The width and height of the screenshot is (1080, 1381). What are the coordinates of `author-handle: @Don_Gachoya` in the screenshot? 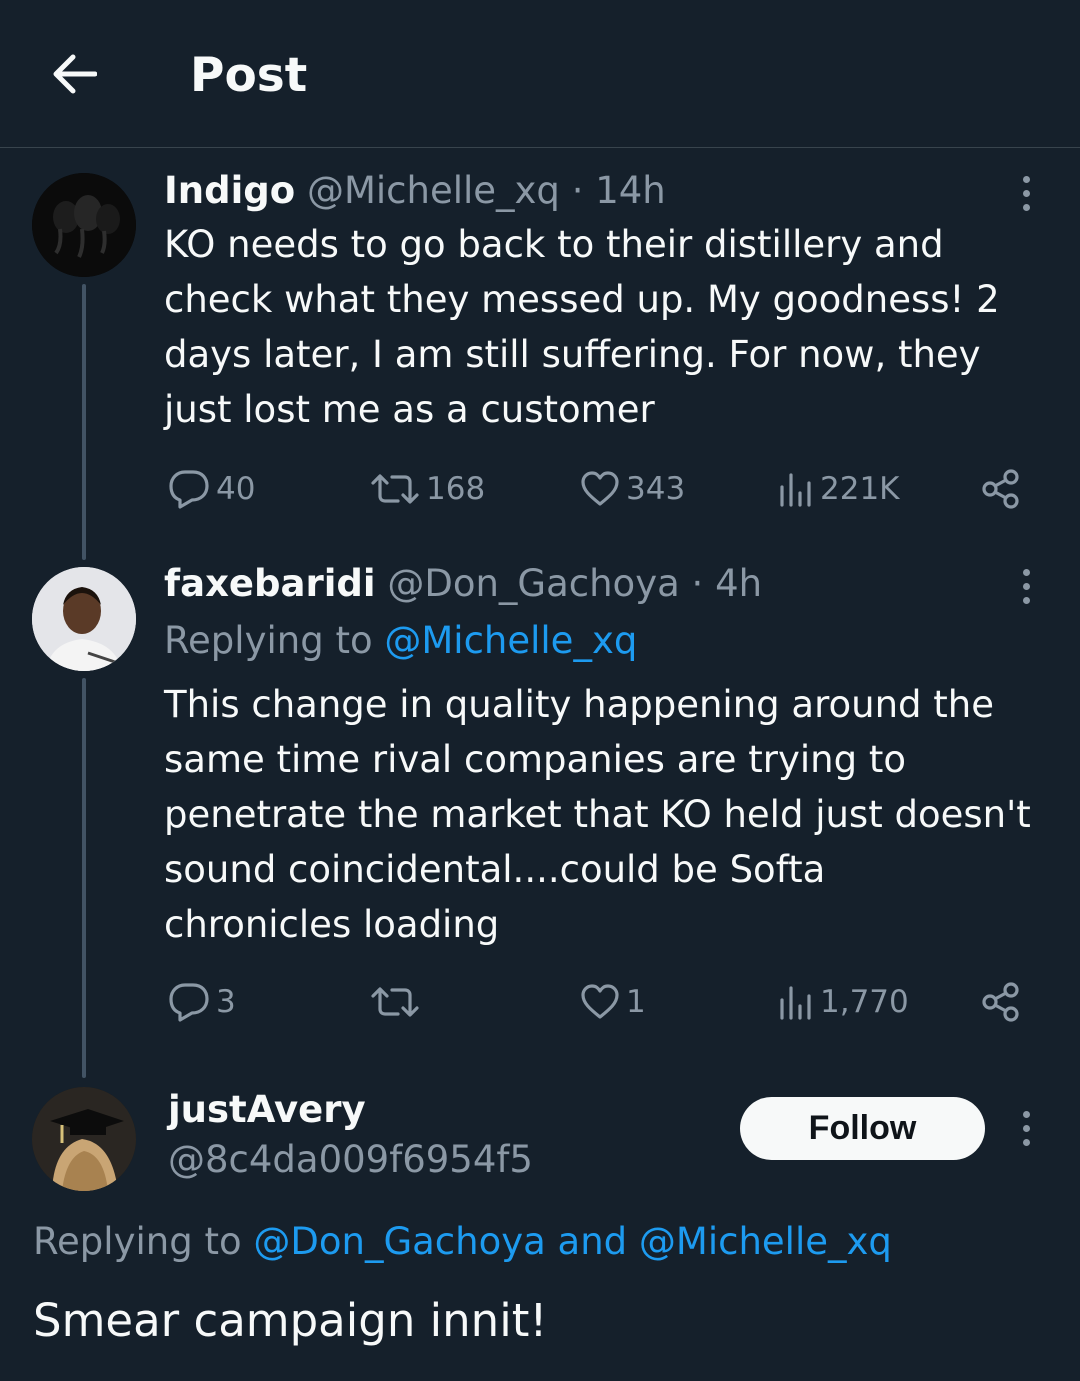 It's located at (533, 583).